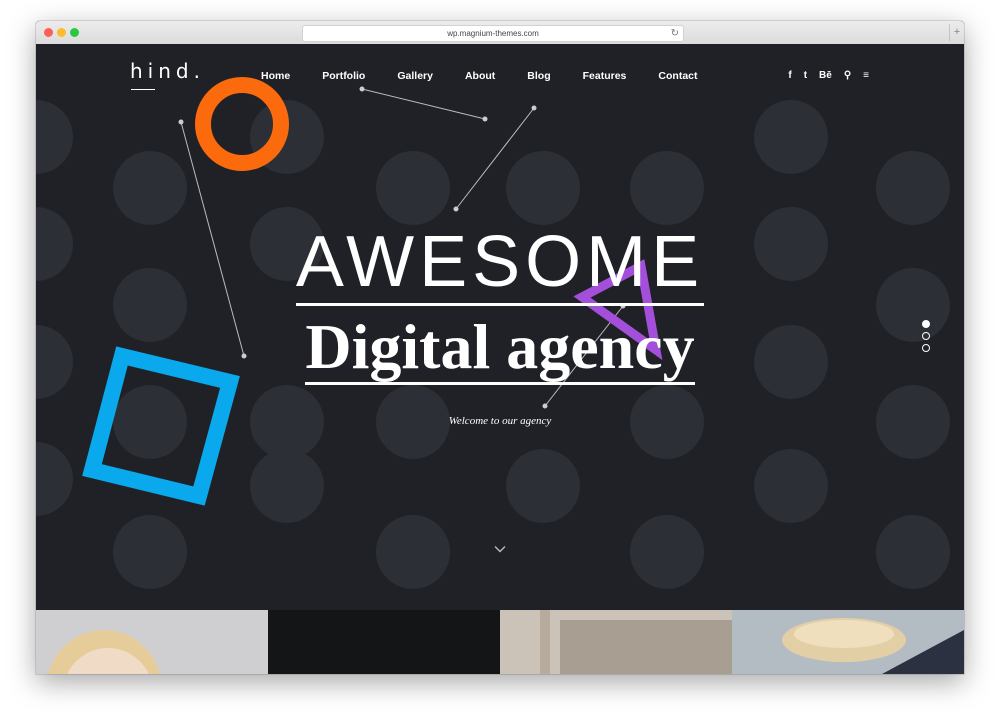 The height and width of the screenshot is (725, 1000). I want to click on hero-tagline: Welcome to our agency, so click(500, 421).